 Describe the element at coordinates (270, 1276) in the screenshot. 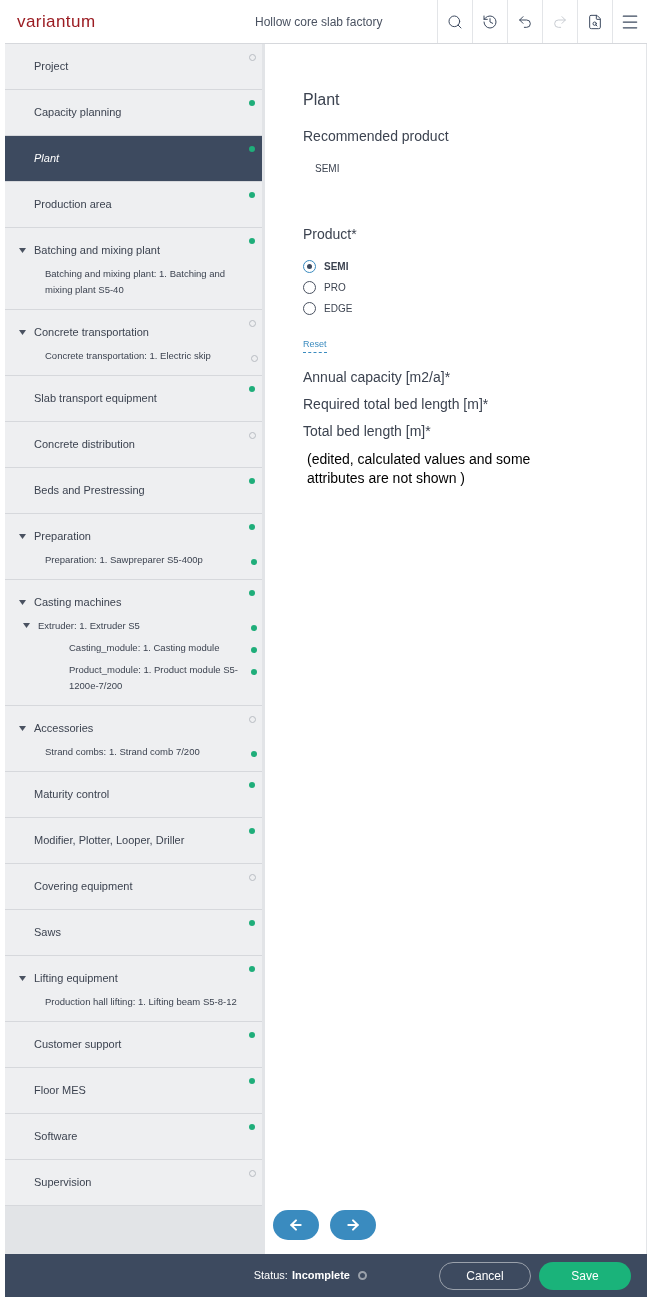

I see `status-label: Status:` at that location.